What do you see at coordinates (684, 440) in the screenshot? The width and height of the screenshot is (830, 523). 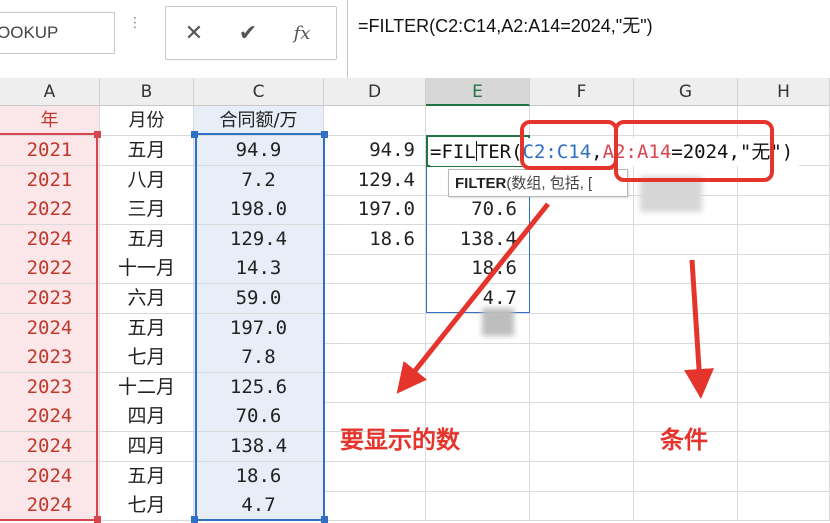 I see `annotation-condition-label: 条件` at bounding box center [684, 440].